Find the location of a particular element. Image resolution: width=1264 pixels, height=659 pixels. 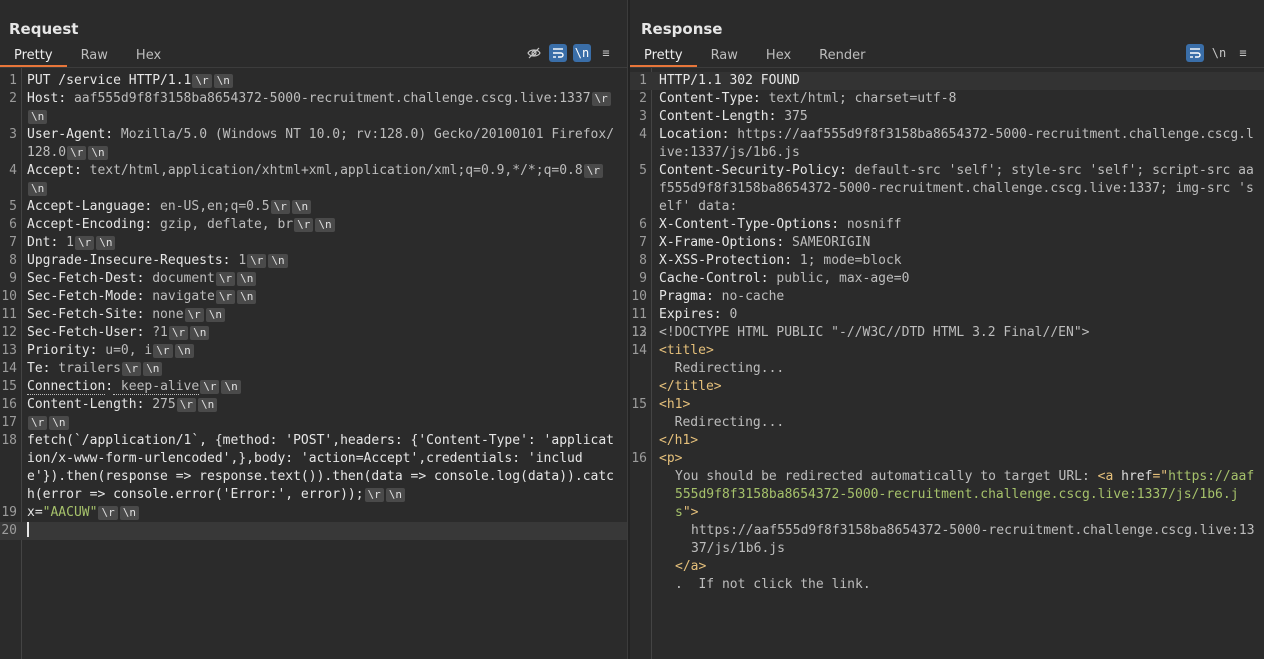

code-line: 1 HTTP/1.1 302 FOUND is located at coordinates (947, 81).